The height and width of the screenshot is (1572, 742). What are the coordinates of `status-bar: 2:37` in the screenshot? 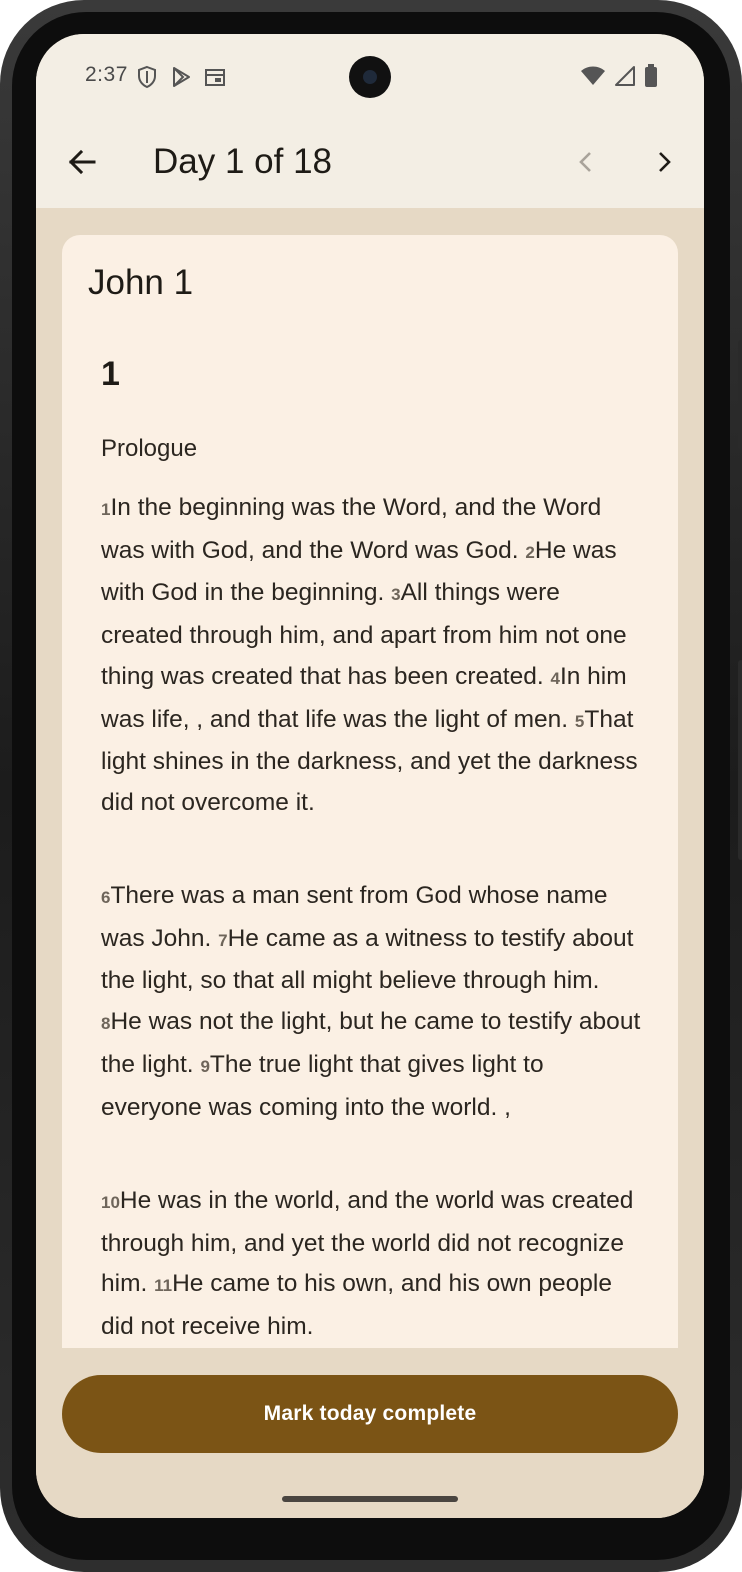 It's located at (370, 77).